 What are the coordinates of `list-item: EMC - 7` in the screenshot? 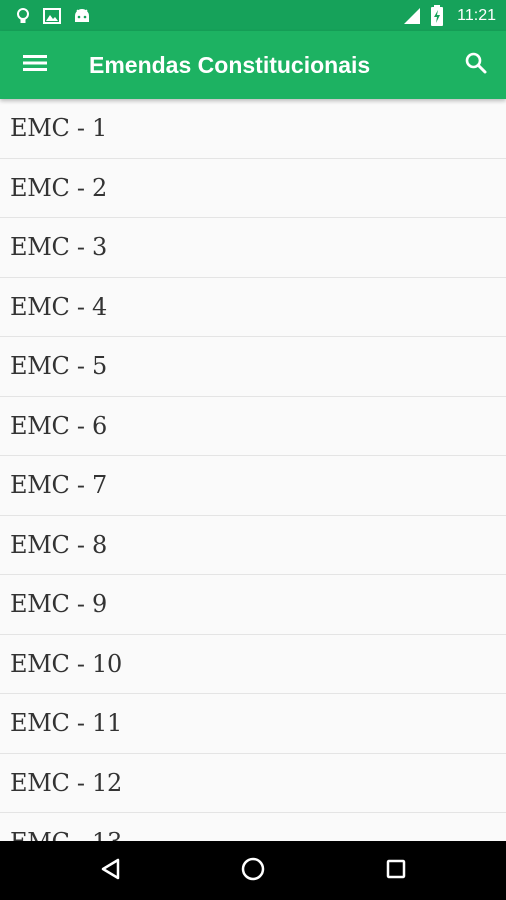 It's located at (253, 486).